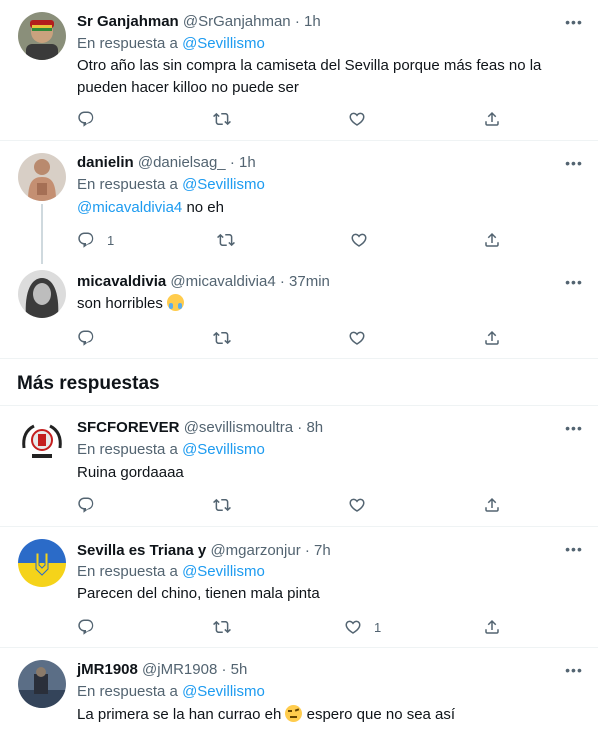 Image resolution: width=598 pixels, height=729 pixels. I want to click on tweet-header: Sr Ganjahman @SrGanjahman · 1h, so click(199, 22).